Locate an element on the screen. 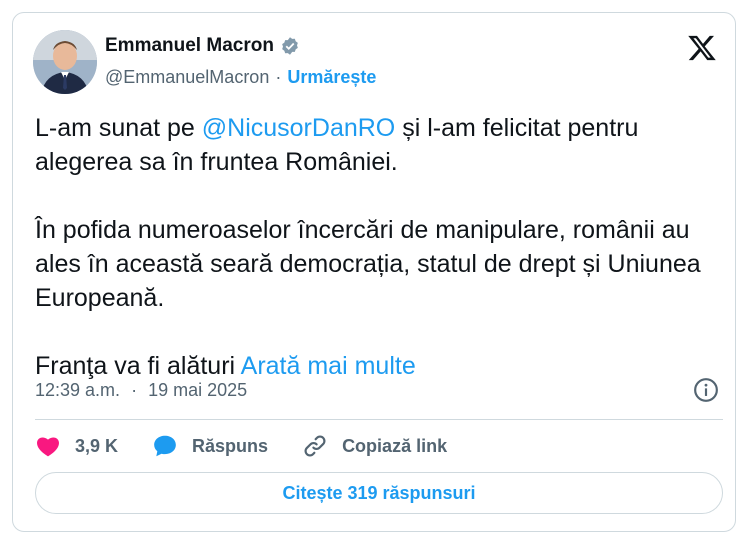 Image resolution: width=750 pixels, height=543 pixels. read-replies-button: Citește 319 răspunsuri is located at coordinates (379, 493).